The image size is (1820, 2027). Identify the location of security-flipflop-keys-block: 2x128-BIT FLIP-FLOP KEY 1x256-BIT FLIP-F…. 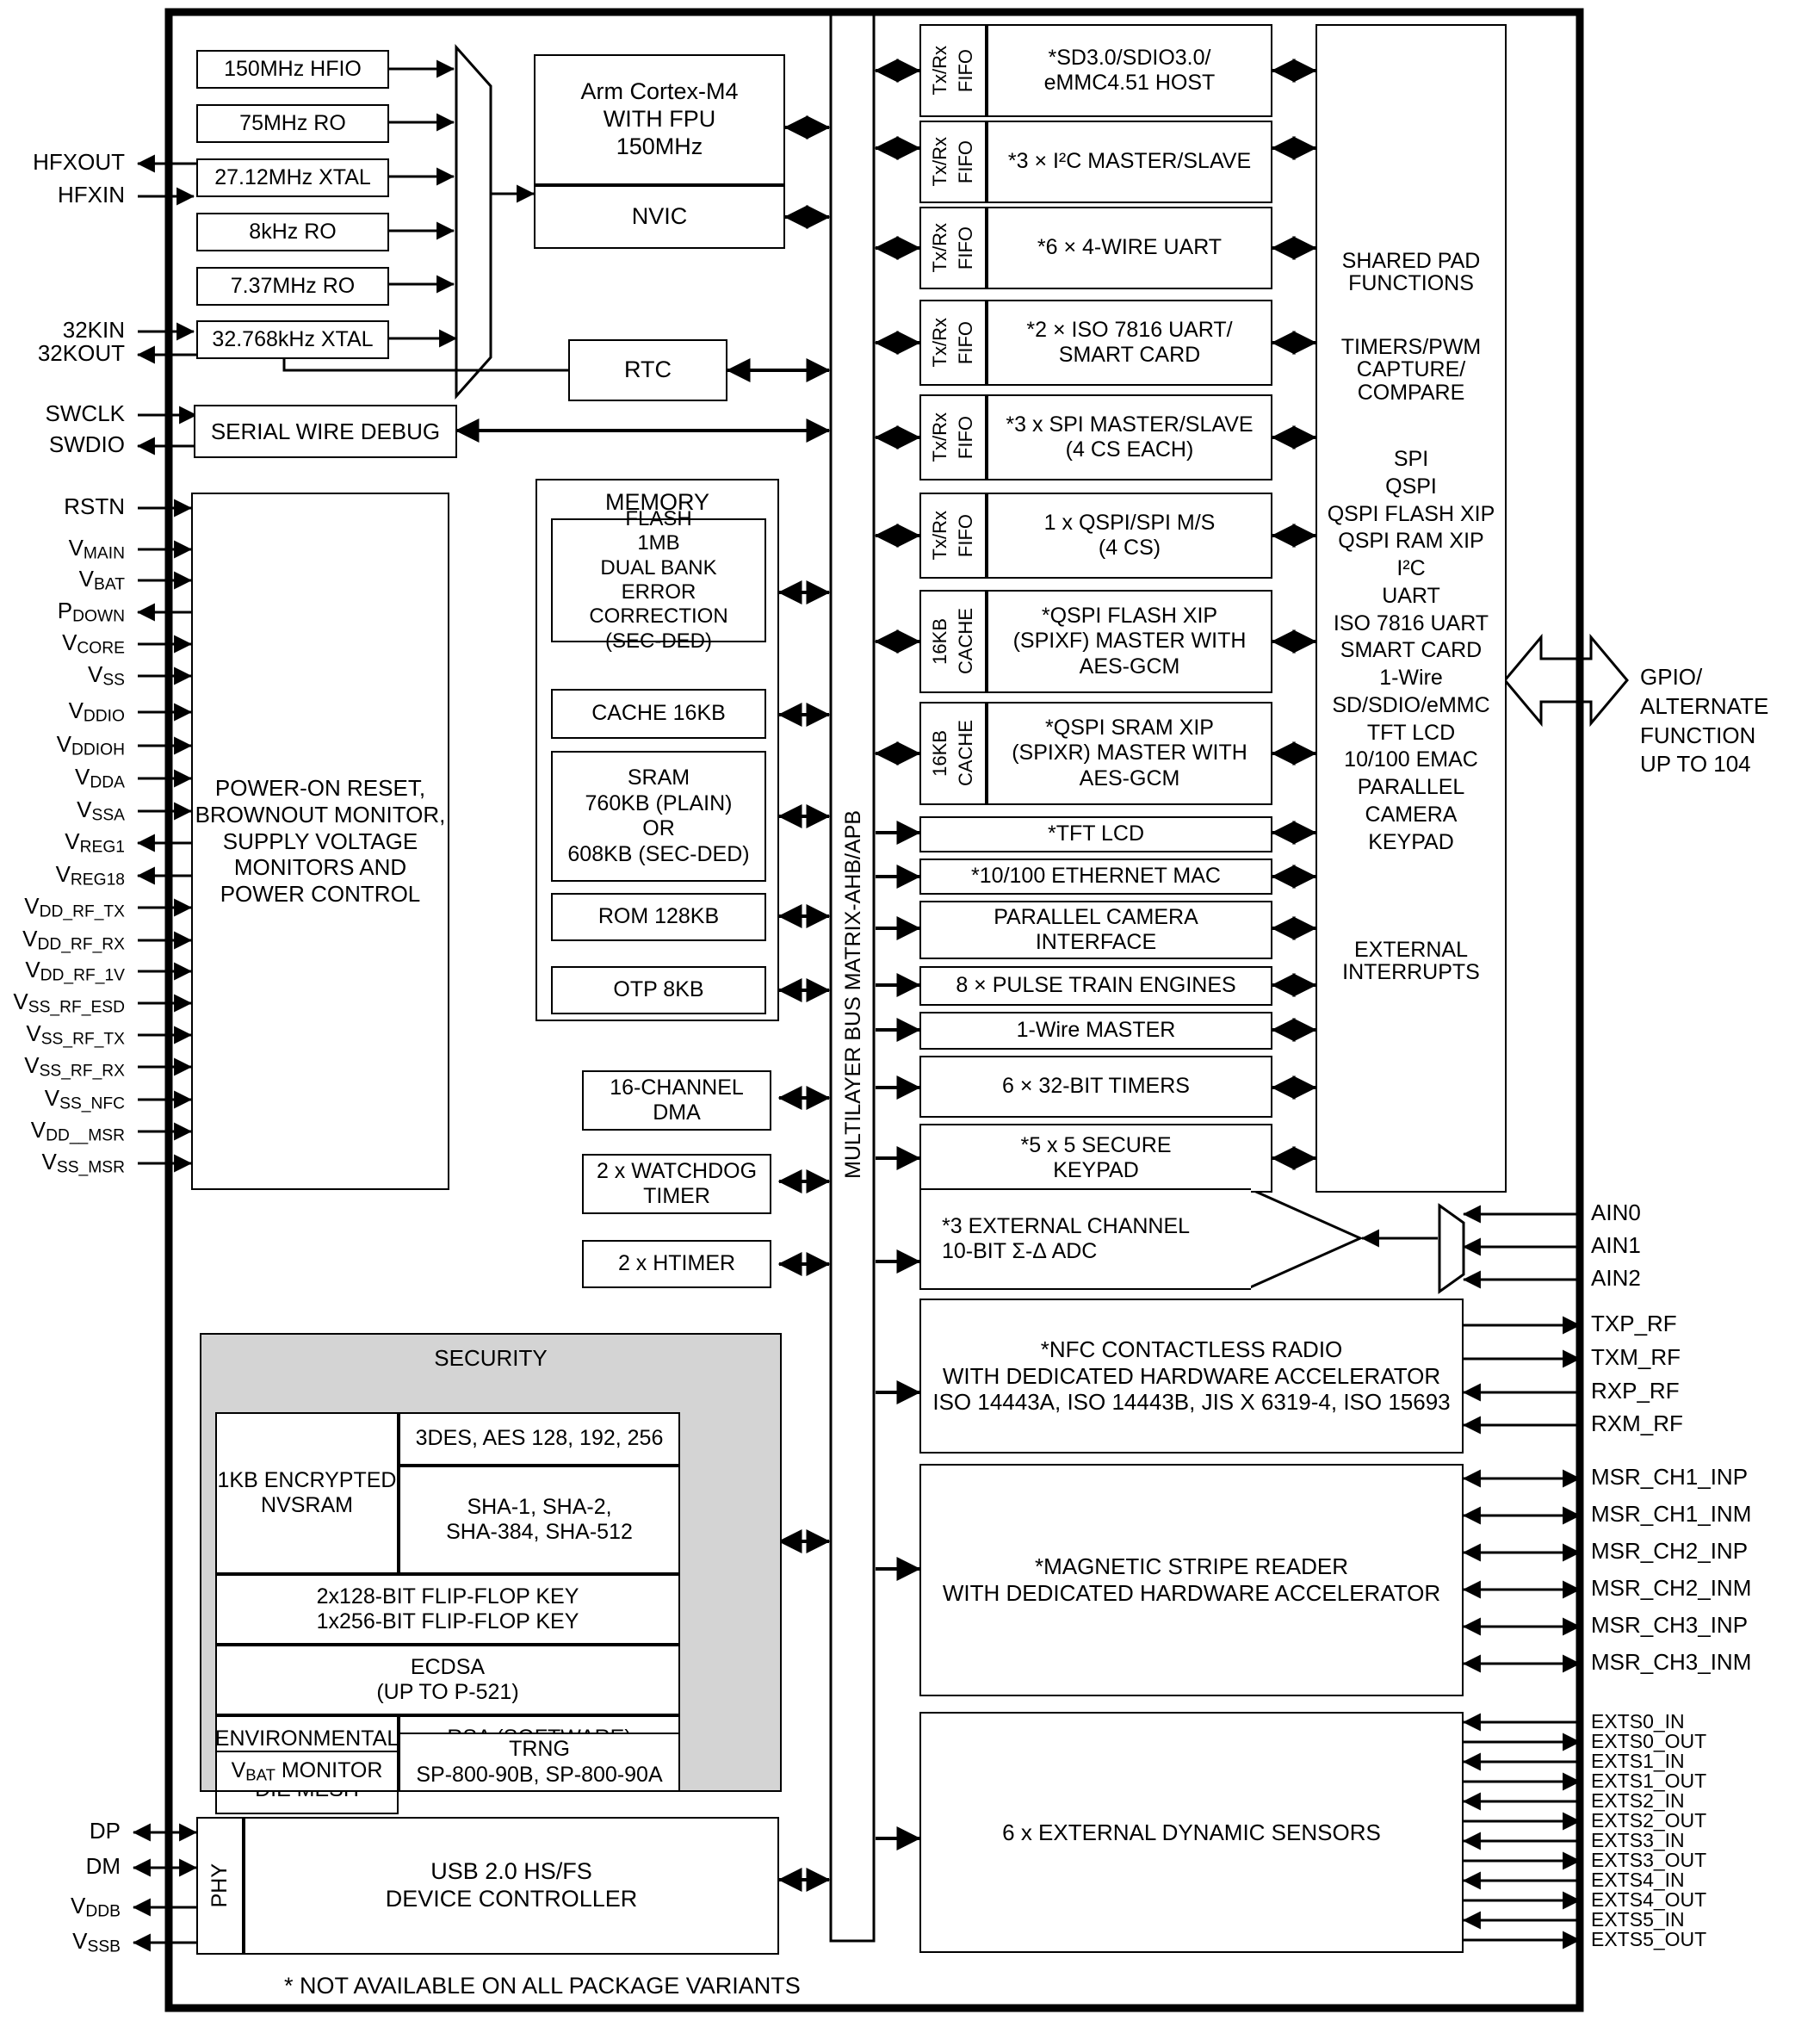
(447, 1609).